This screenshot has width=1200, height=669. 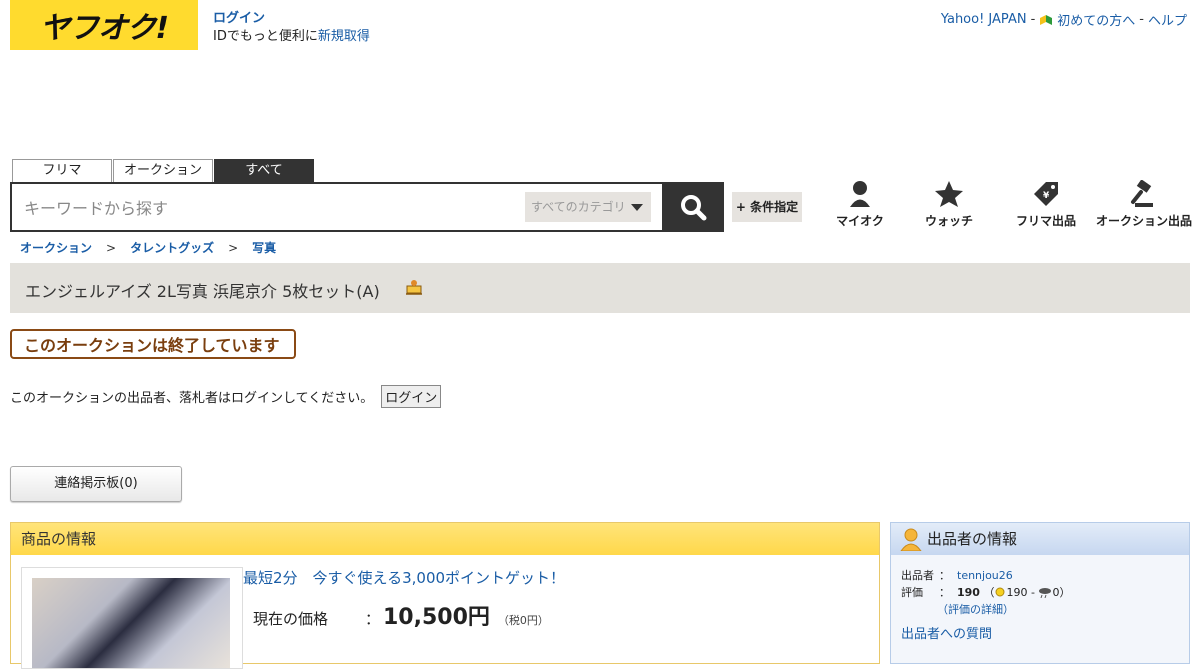 I want to click on login-link: ログイン, so click(x=239, y=18).